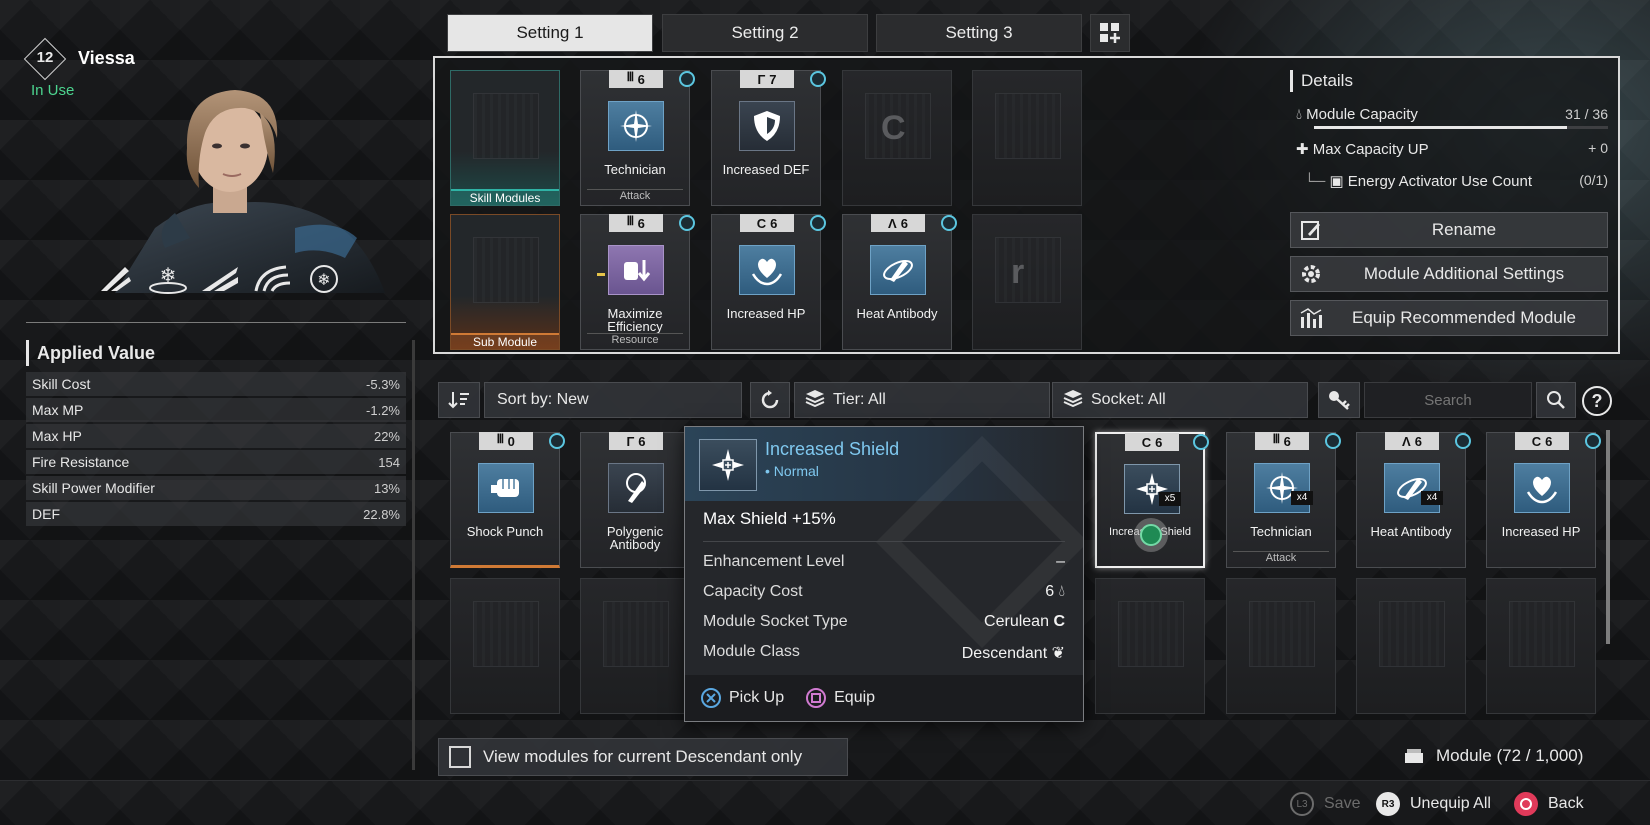 Image resolution: width=1650 pixels, height=825 pixels. What do you see at coordinates (1464, 229) in the screenshot?
I see `rename-label: Rename` at bounding box center [1464, 229].